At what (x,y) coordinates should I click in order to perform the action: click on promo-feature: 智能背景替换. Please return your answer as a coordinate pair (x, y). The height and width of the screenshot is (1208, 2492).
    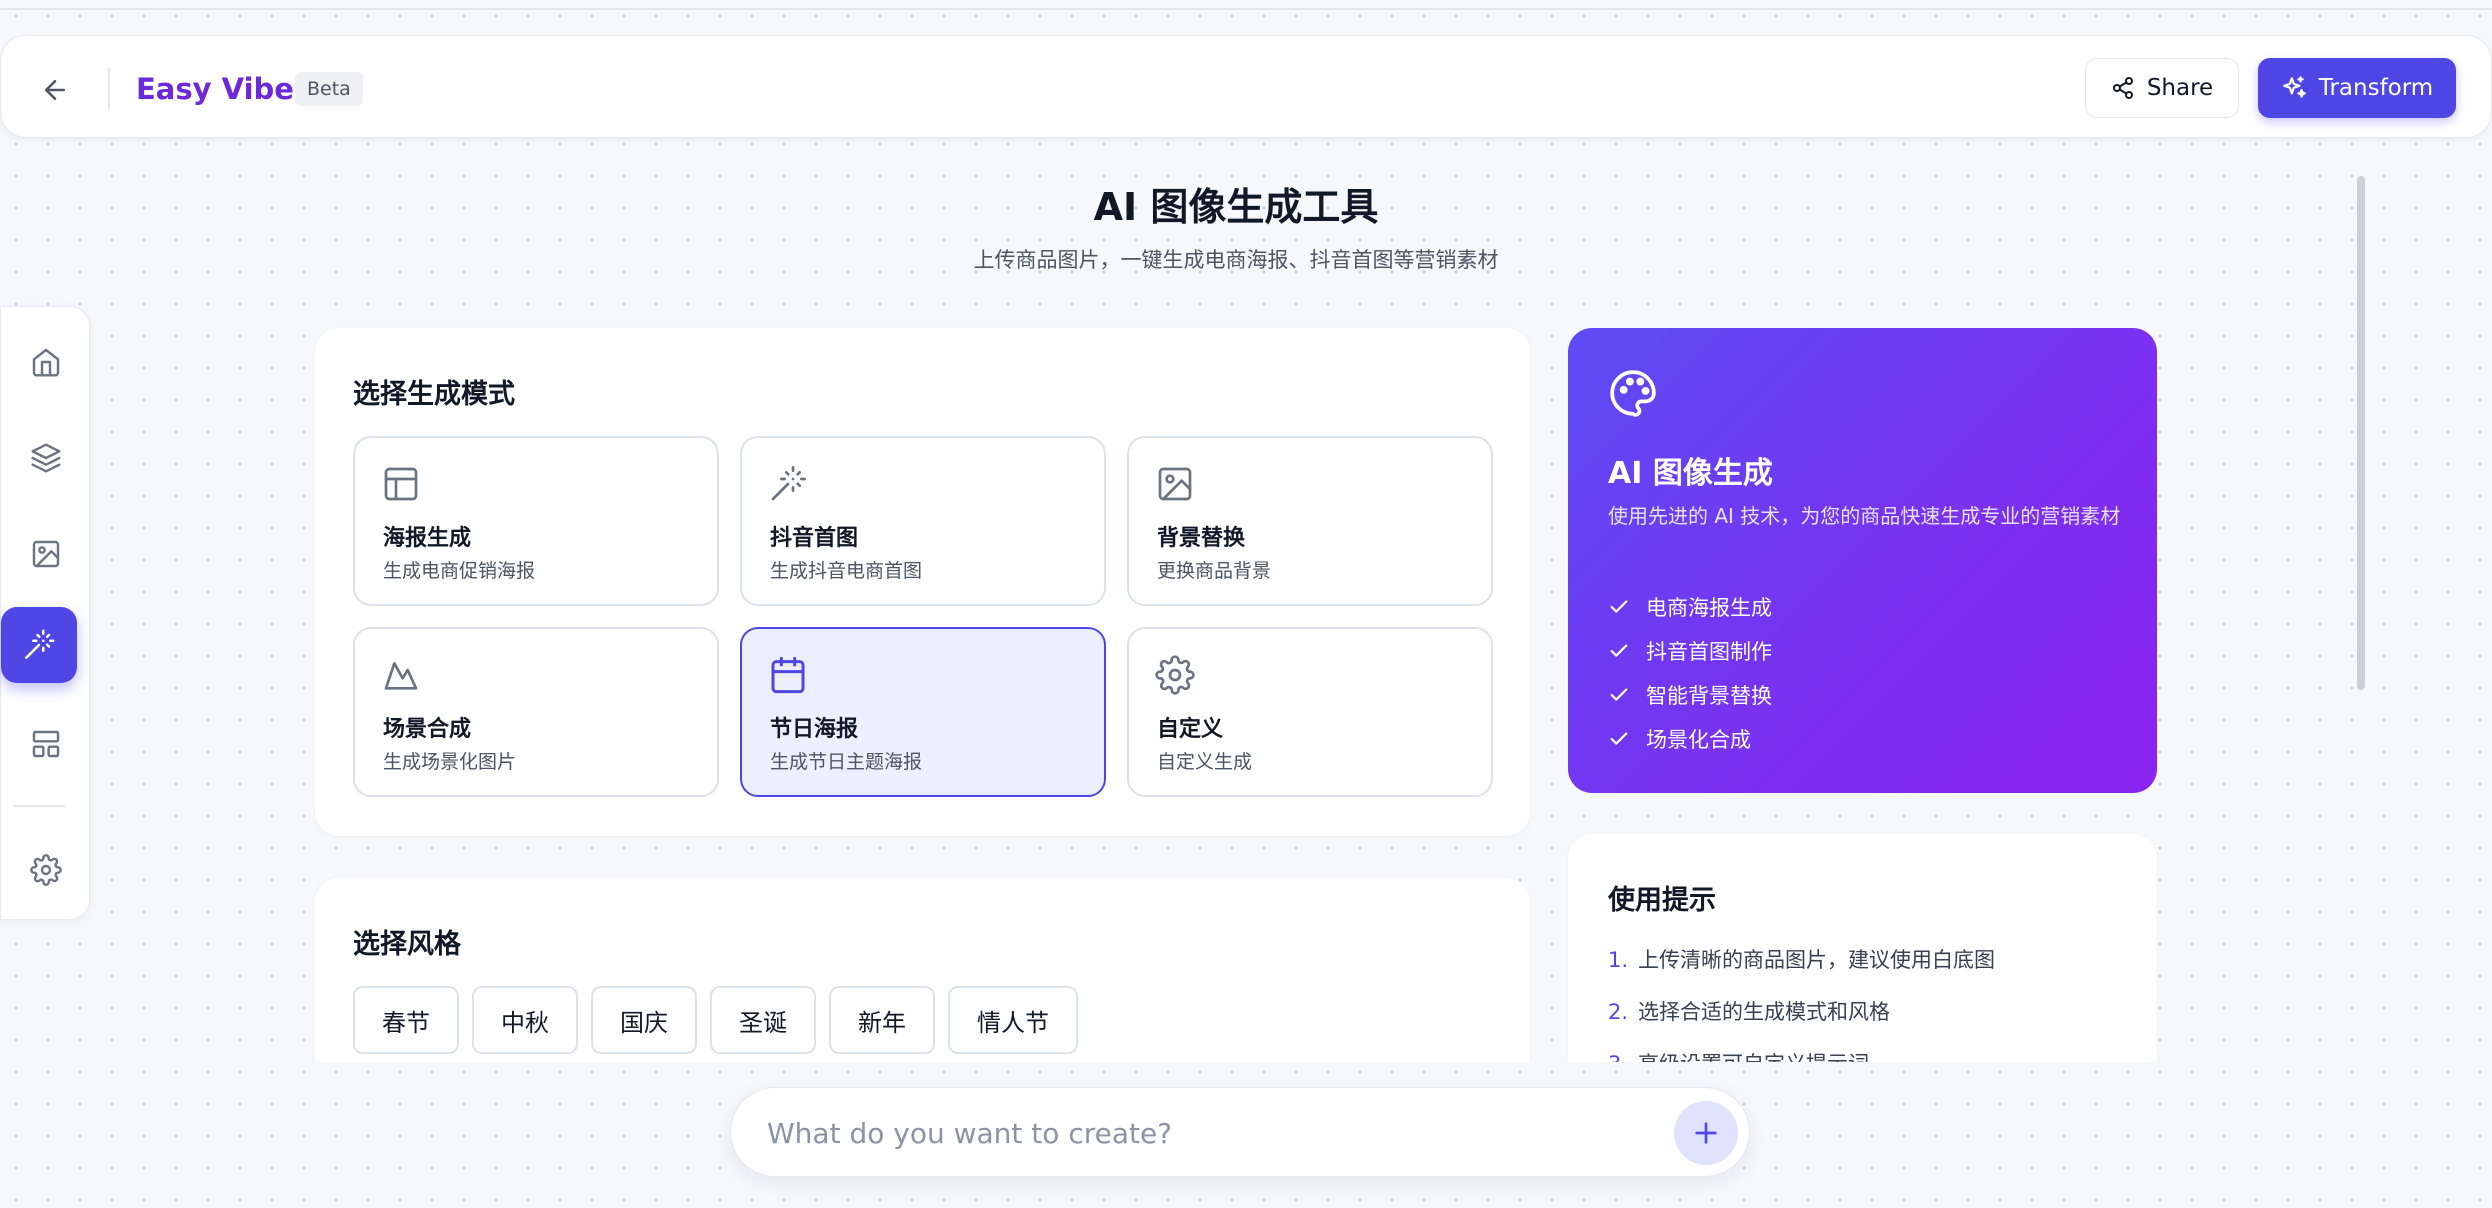
    Looking at the image, I should click on (1690, 695).